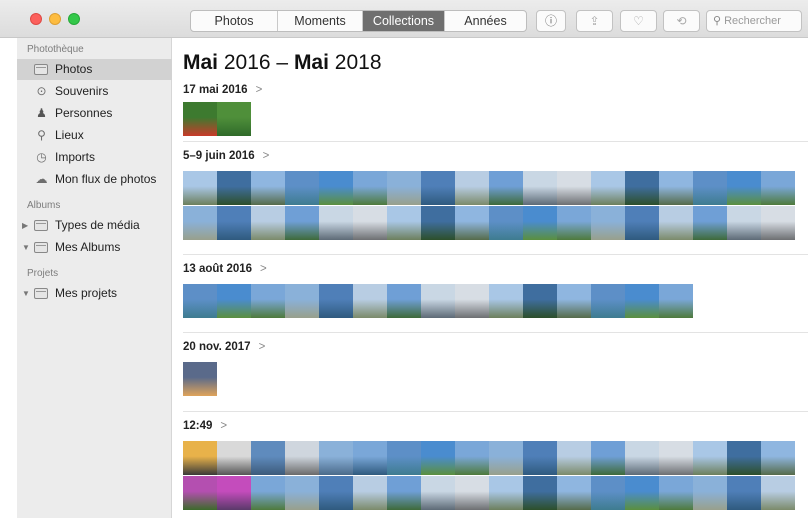  Describe the element at coordinates (225, 269) in the screenshot. I see `moment-title: 13 août 2016 >` at that location.